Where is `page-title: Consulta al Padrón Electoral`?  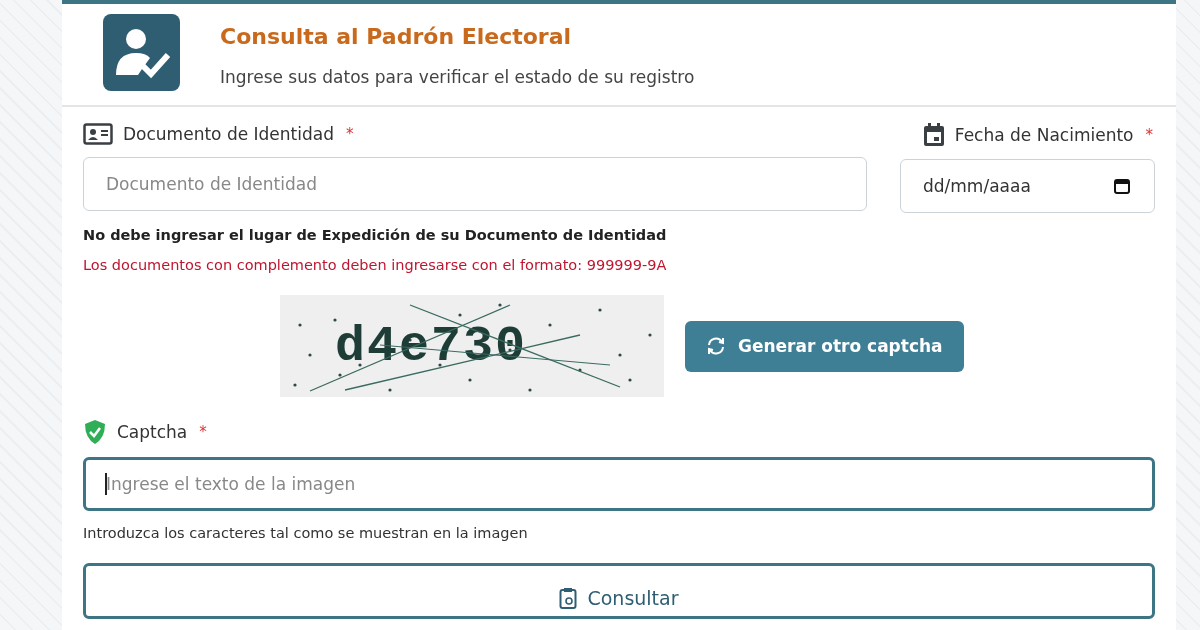 page-title: Consulta al Padrón Electoral is located at coordinates (396, 36).